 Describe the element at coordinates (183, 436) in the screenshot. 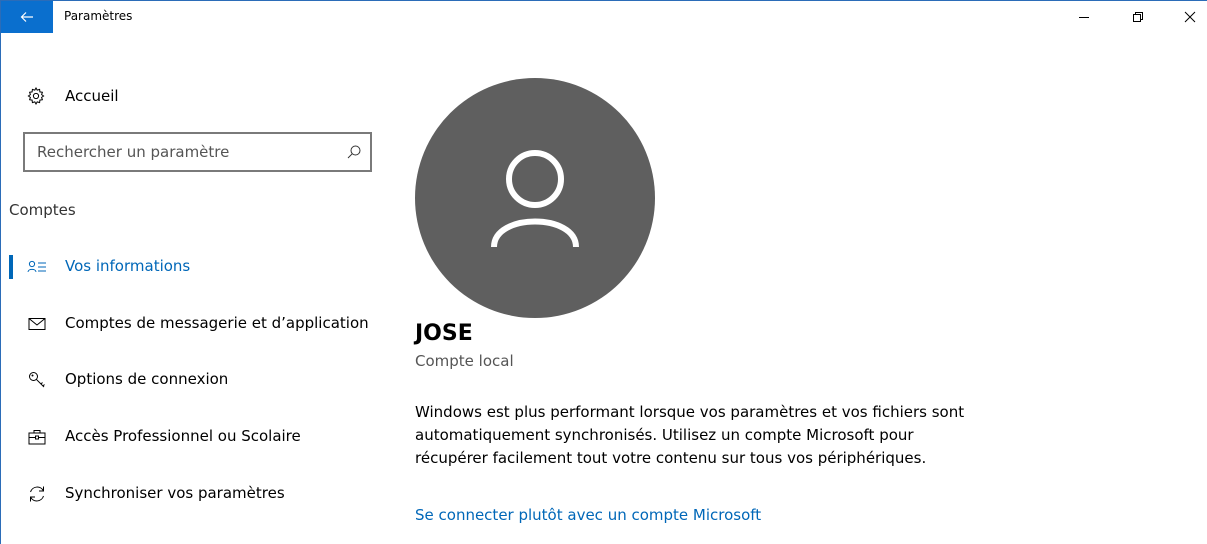

I see `sidebar-item-label: Accès Professionnel ou Scolaire` at that location.